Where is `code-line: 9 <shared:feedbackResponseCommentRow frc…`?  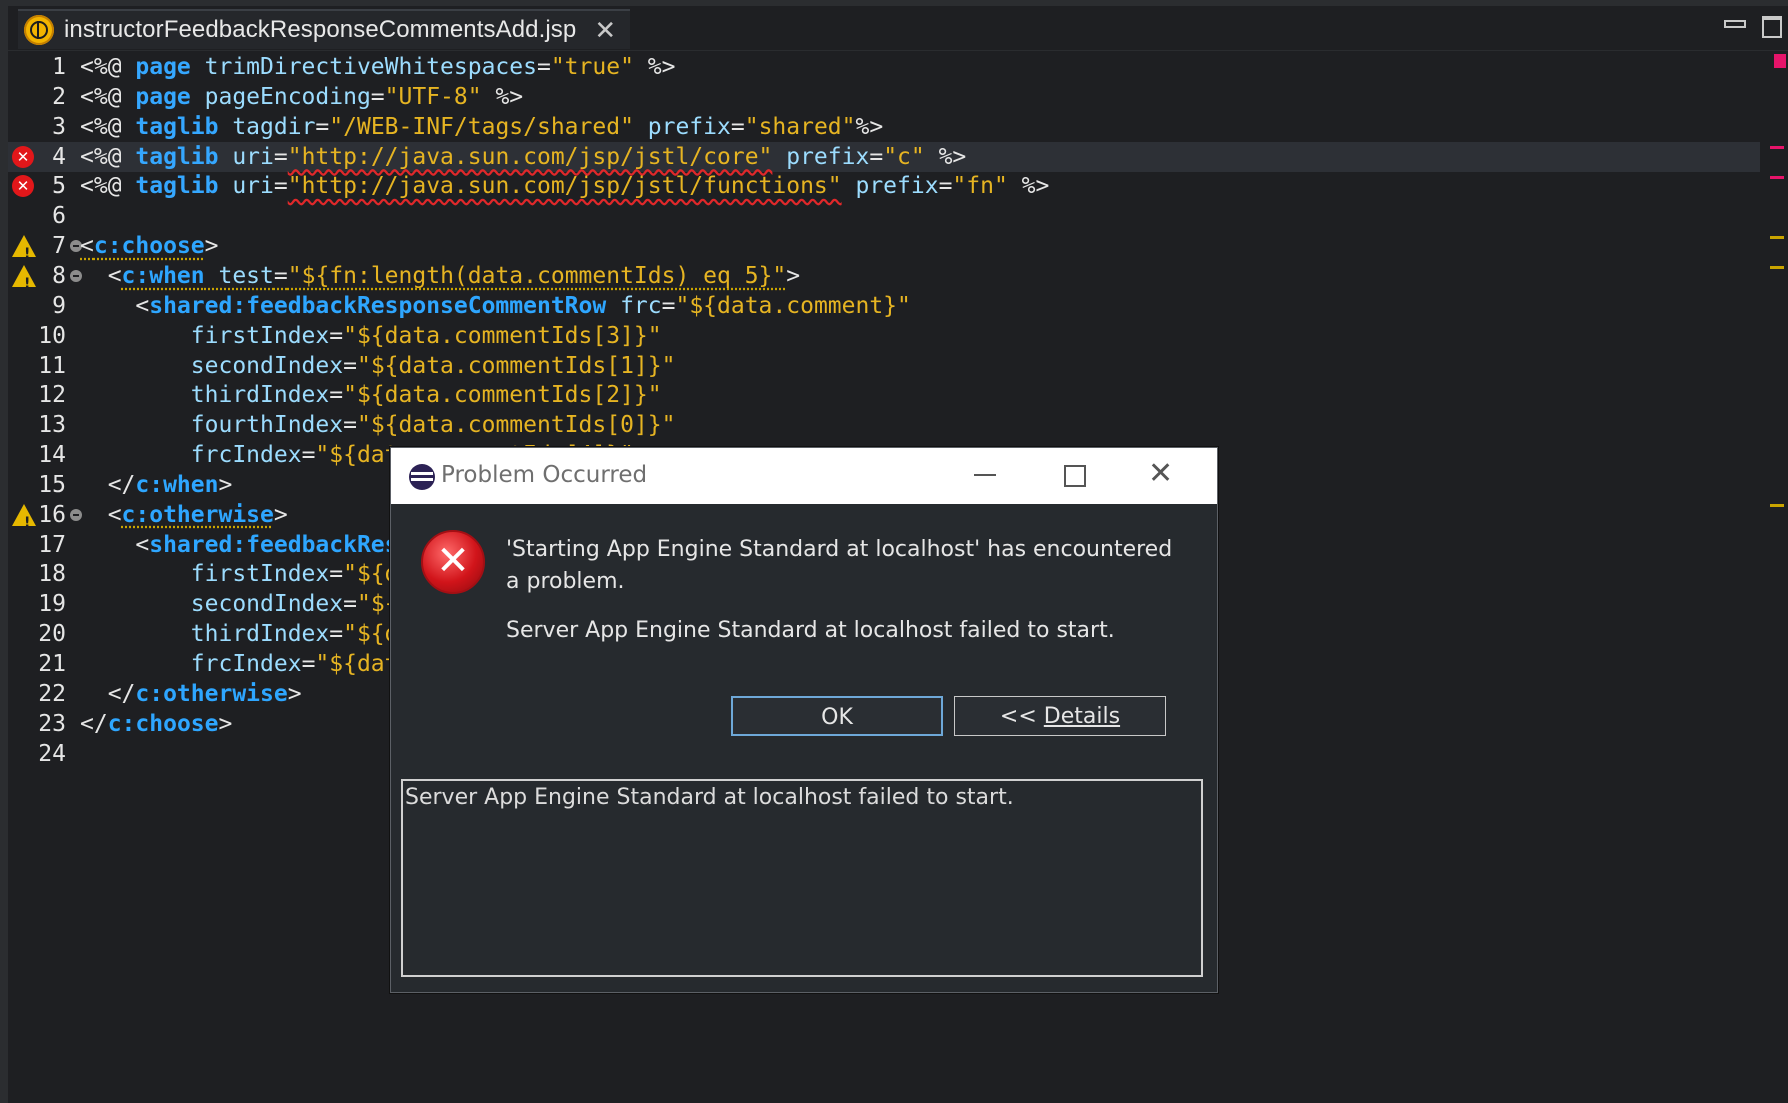
code-line: 9 <shared:feedbackResponseCommentRow frc… is located at coordinates (884, 306).